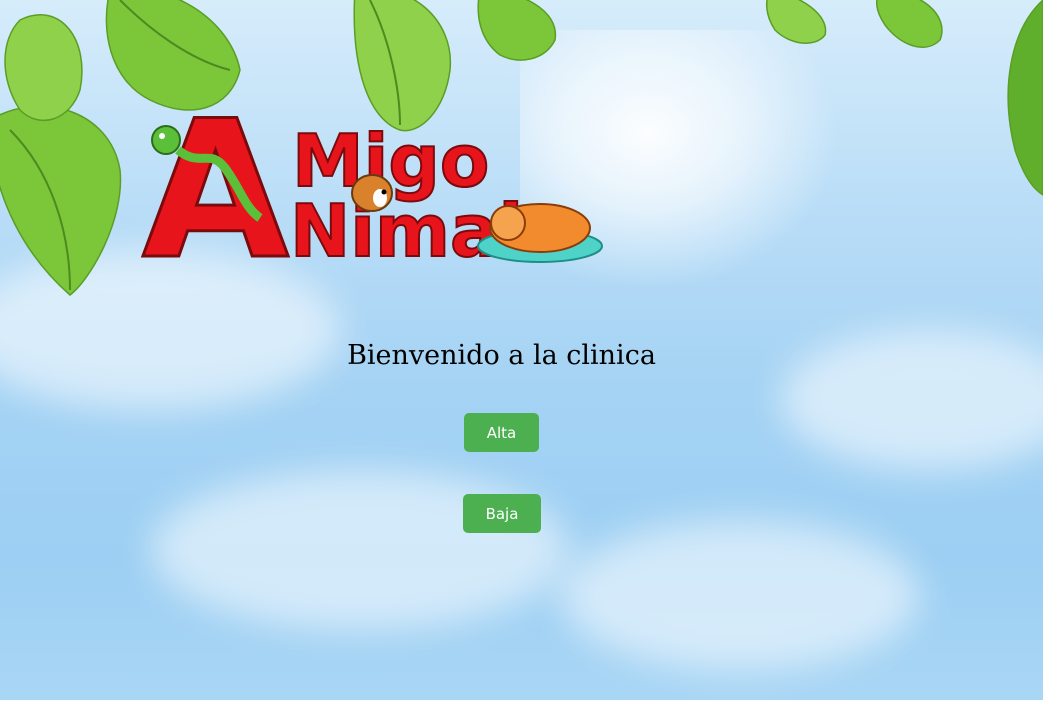 The image size is (1043, 704). What do you see at coordinates (215, 175) in the screenshot?
I see `svg-text: A` at bounding box center [215, 175].